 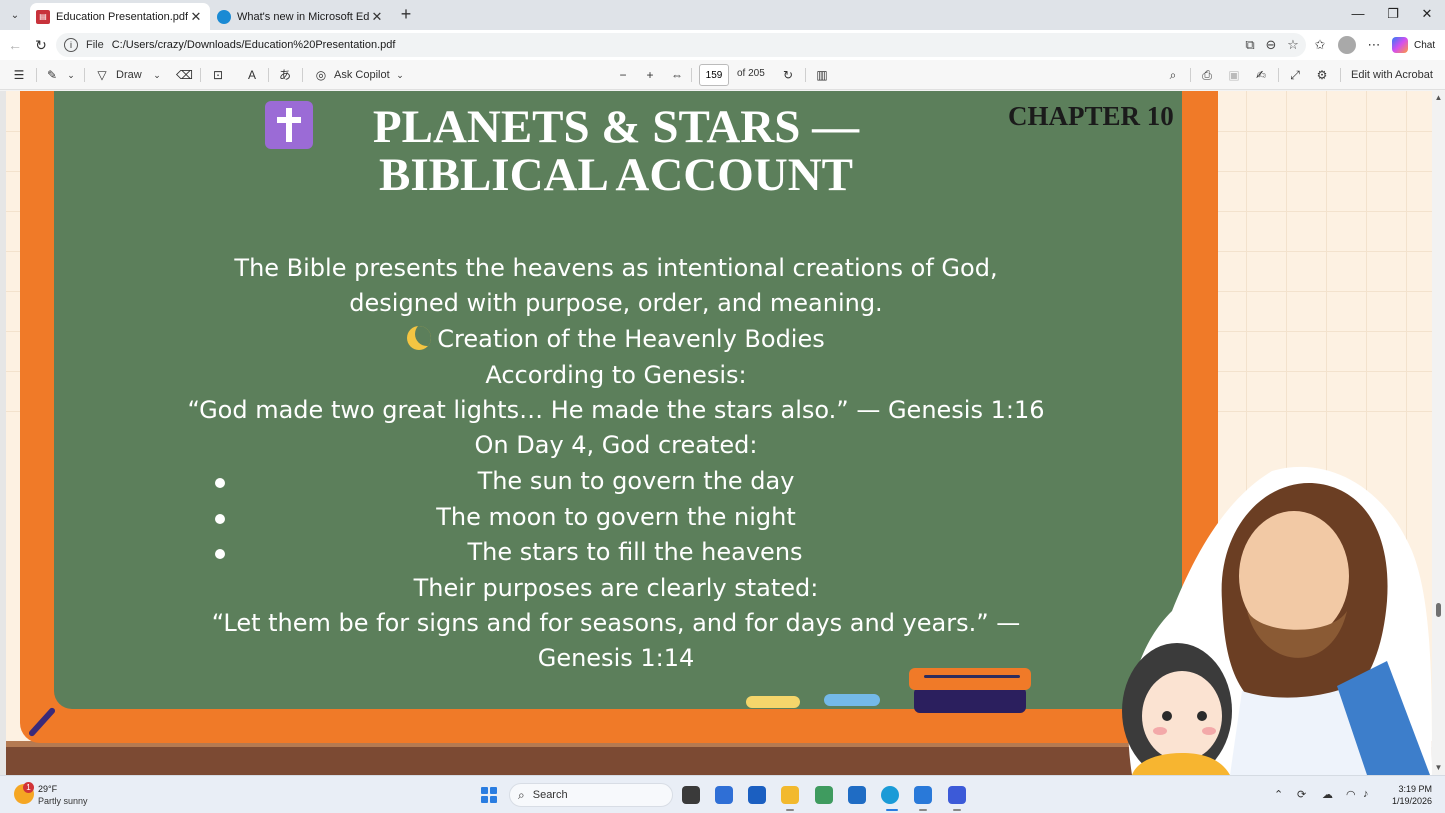 I want to click on text-box-icon: ⊡, so click(x=218, y=75).